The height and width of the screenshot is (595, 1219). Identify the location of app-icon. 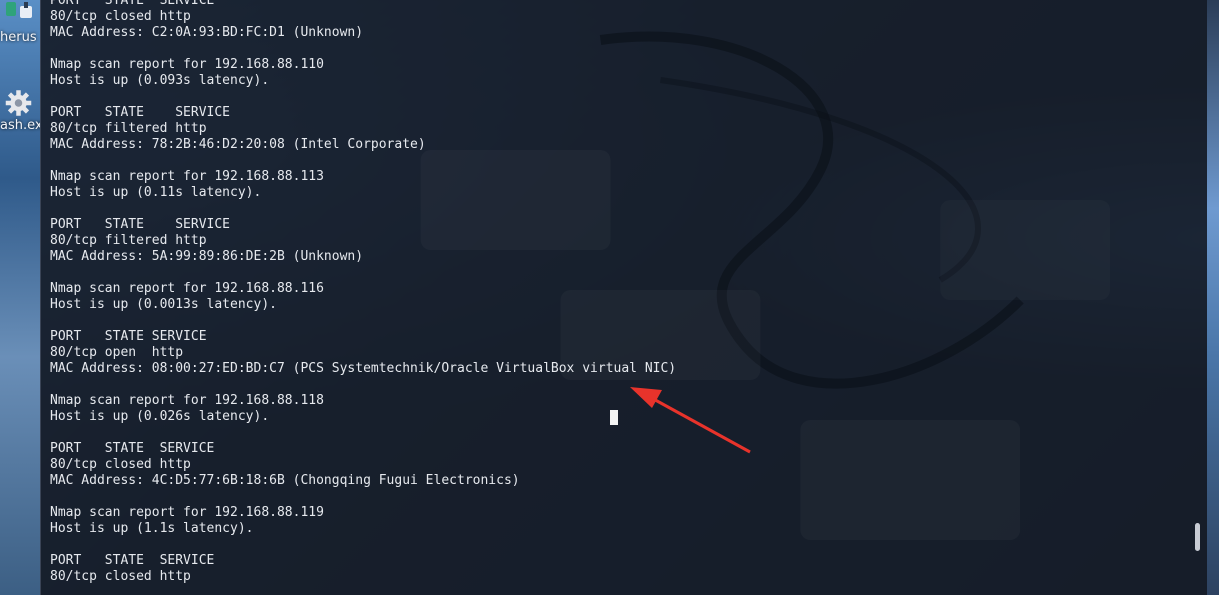
(19, 10).